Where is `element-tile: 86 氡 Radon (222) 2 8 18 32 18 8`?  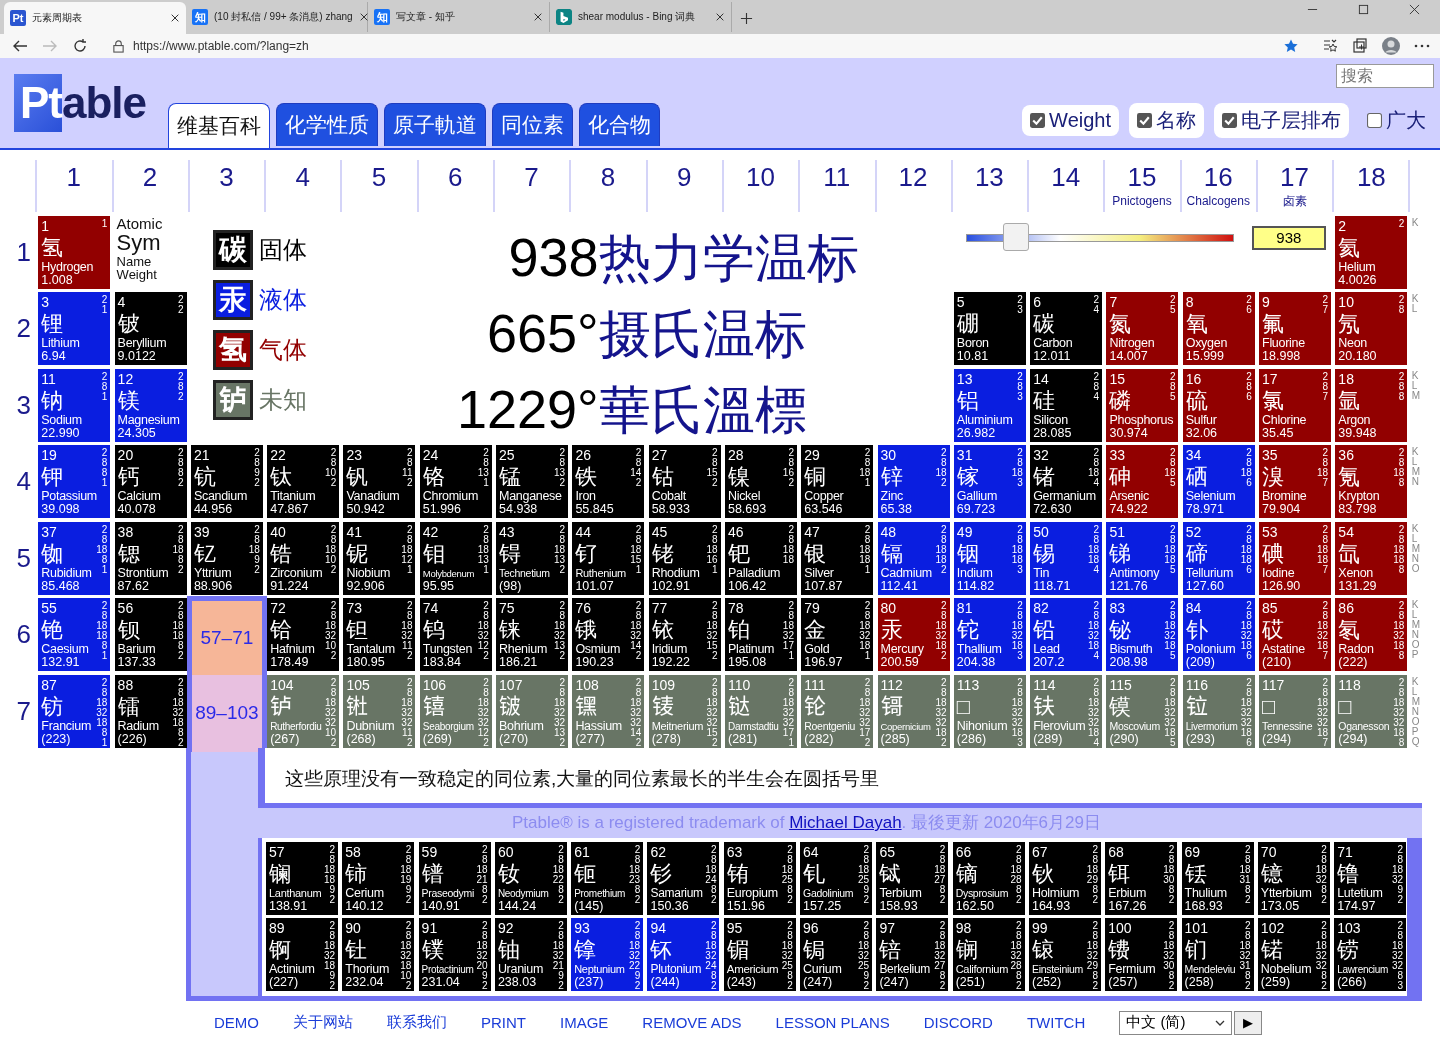
element-tile: 86 氡 Radon (222) 2 8 18 32 18 8 is located at coordinates (1371, 634).